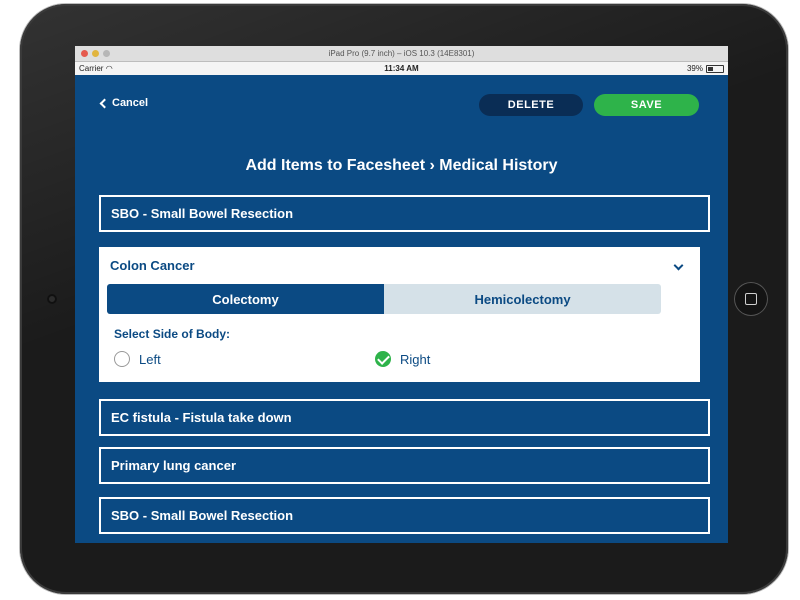  What do you see at coordinates (715, 68) in the screenshot?
I see `battery-icon` at bounding box center [715, 68].